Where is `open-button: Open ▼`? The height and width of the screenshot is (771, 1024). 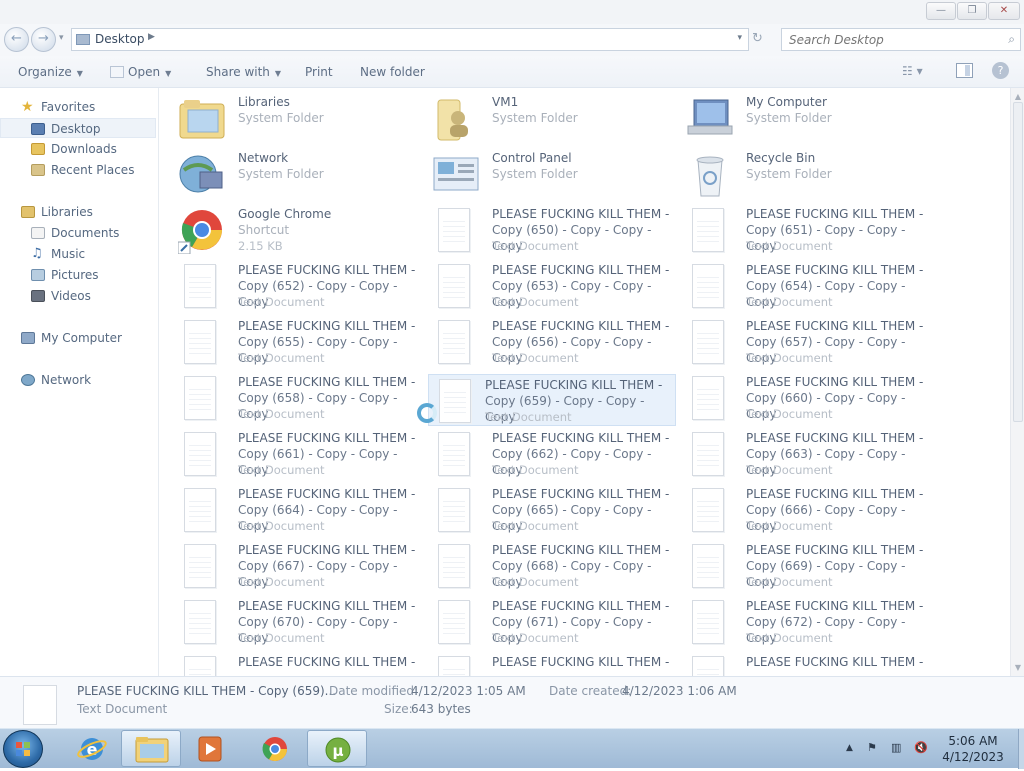
open-button: Open ▼ is located at coordinates (140, 72).